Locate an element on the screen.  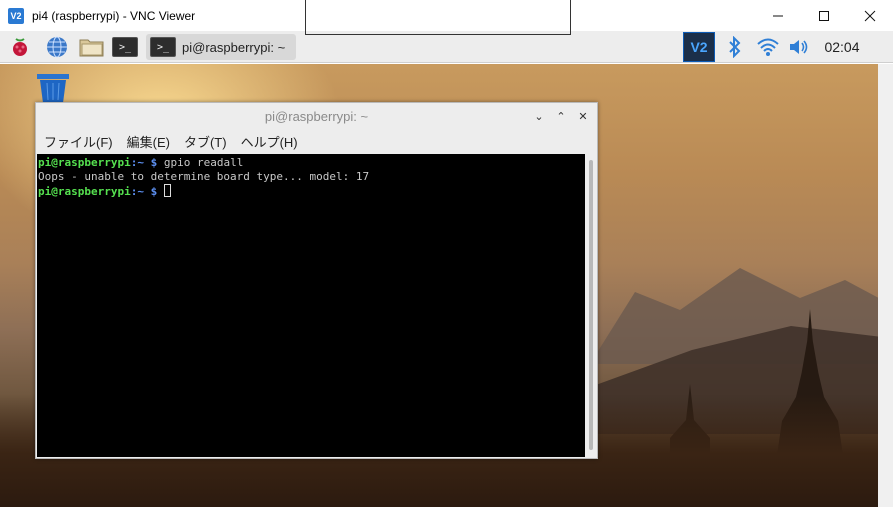
taskbar-panel: >_ >_ pi@raspberrypi: ~ V2 02:04 is located at coordinates (446, 47).